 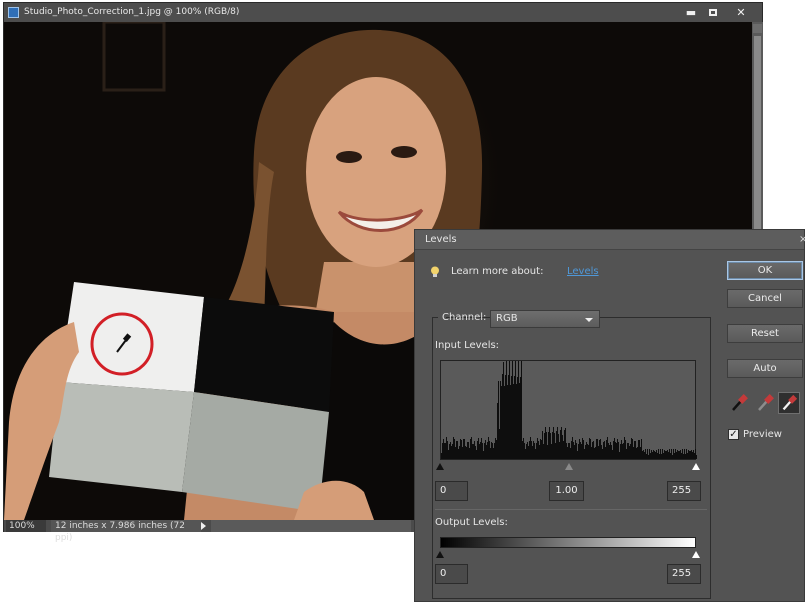 I want to click on maximize-button, so click(x=713, y=12).